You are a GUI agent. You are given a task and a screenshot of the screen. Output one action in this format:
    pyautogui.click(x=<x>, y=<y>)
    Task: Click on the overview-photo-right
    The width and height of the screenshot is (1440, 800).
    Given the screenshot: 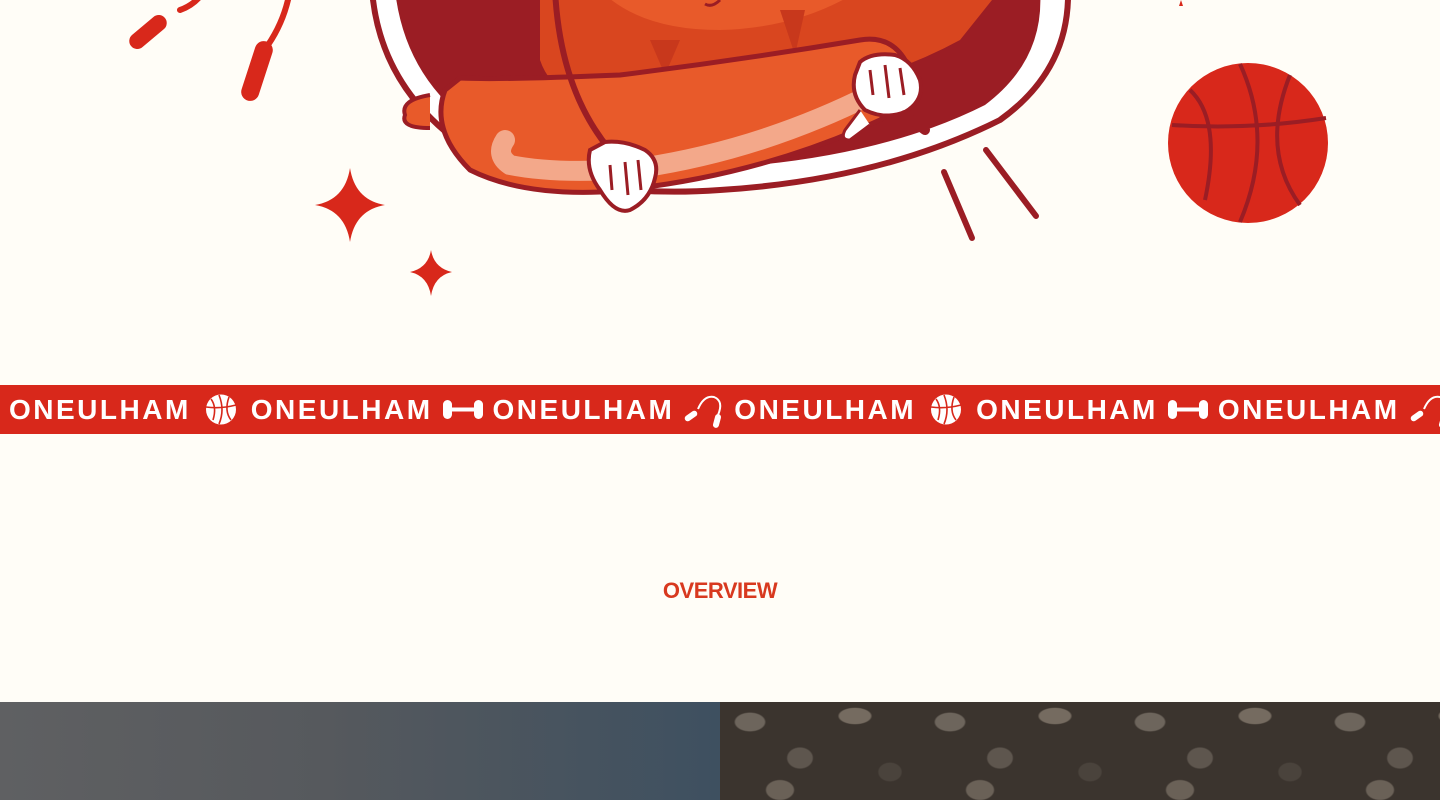 What is the action you would take?
    pyautogui.click(x=1080, y=751)
    